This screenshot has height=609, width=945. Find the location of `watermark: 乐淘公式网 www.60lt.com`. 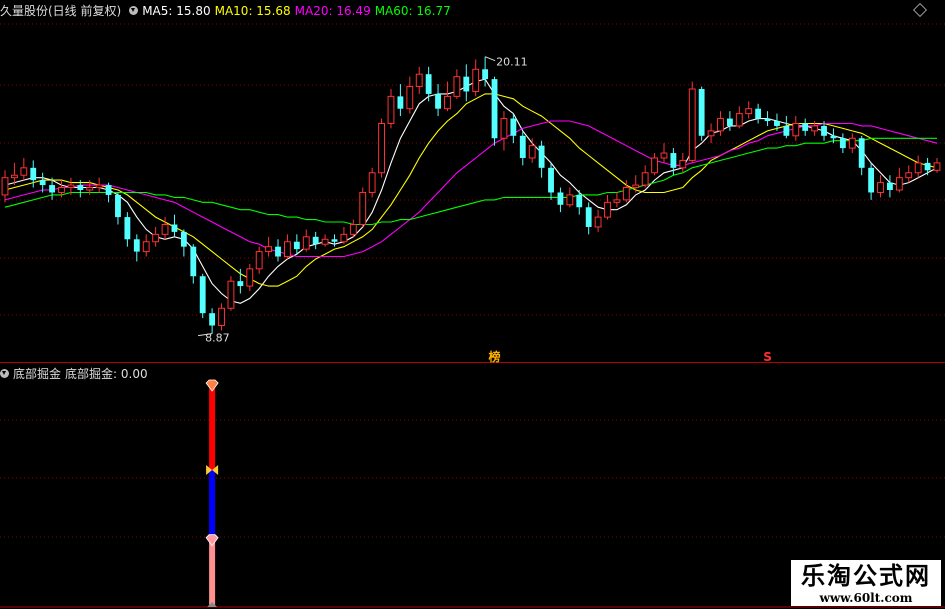

watermark: 乐淘公式网 www.60lt.com is located at coordinates (866, 583).